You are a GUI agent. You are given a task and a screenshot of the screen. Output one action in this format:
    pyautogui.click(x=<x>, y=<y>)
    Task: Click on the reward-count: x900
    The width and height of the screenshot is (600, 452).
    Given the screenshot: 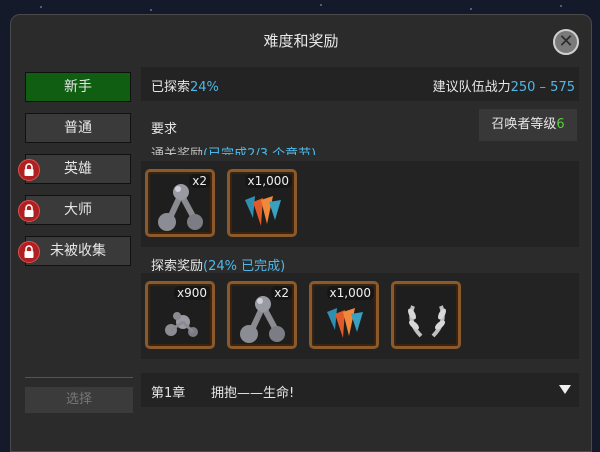 What is the action you would take?
    pyautogui.click(x=191, y=293)
    